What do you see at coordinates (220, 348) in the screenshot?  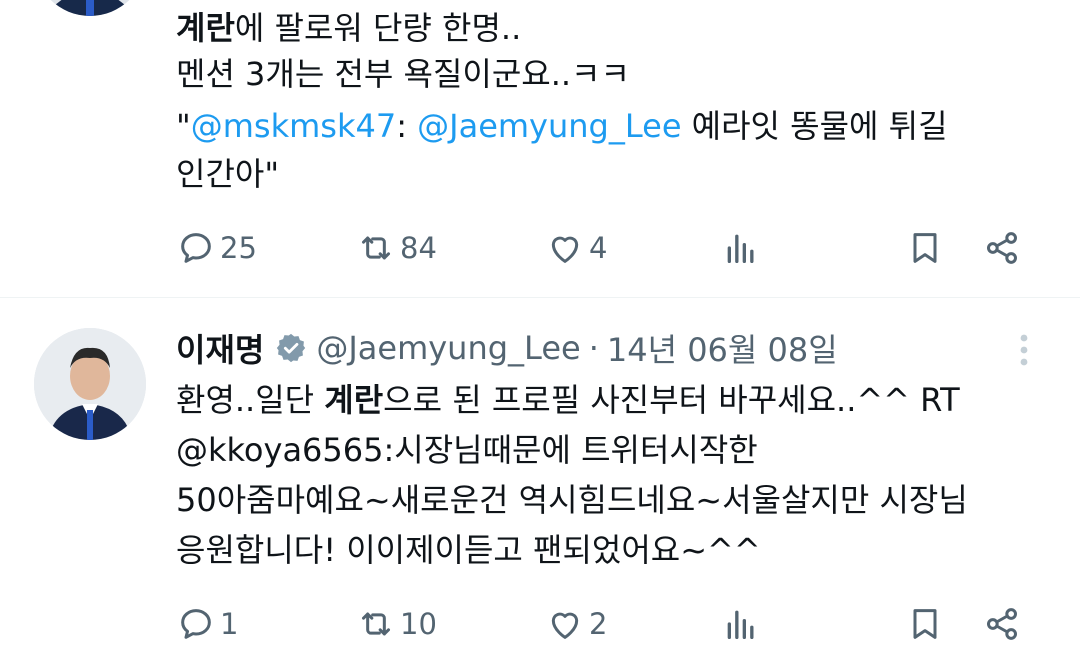 I see `display-name: 이재명` at bounding box center [220, 348].